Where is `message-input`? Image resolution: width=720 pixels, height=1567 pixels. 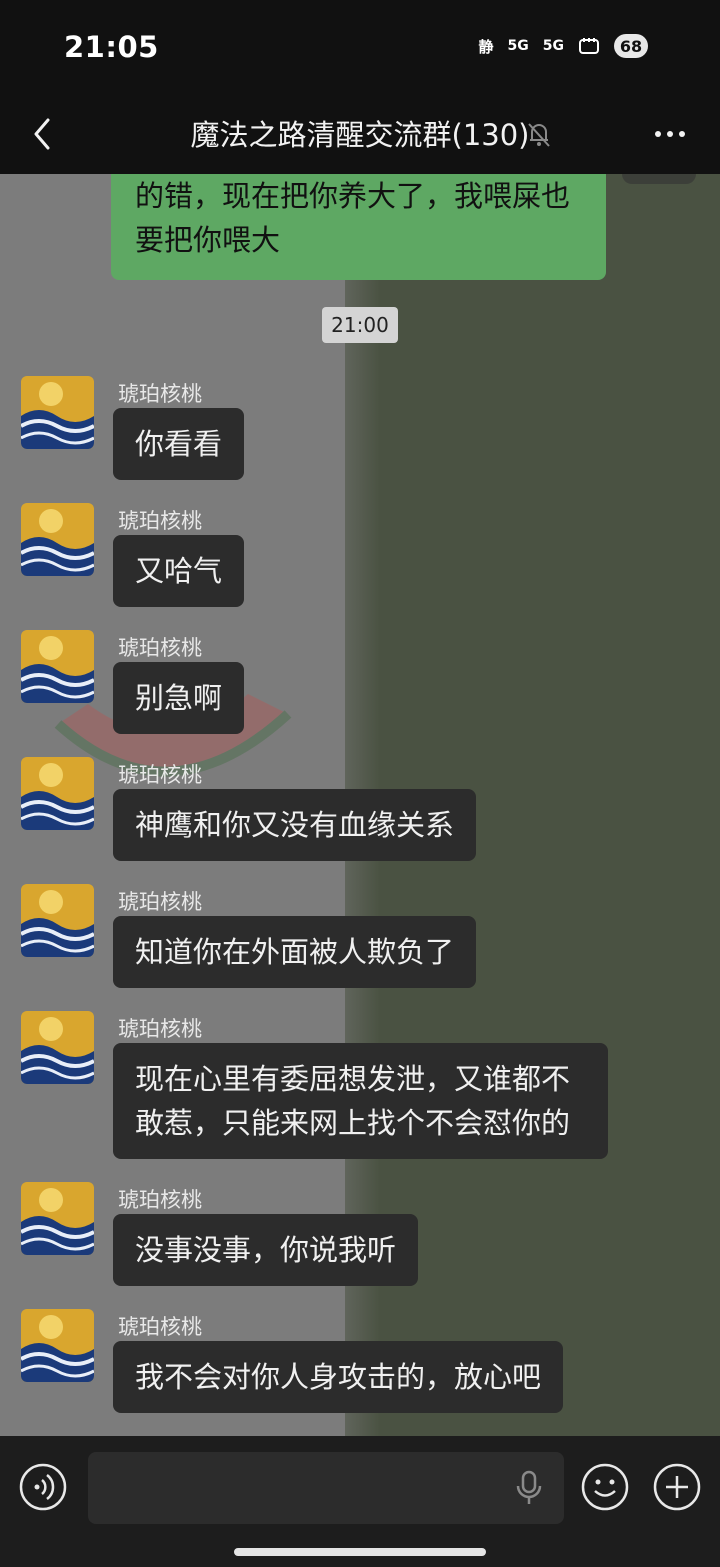 message-input is located at coordinates (326, 1488).